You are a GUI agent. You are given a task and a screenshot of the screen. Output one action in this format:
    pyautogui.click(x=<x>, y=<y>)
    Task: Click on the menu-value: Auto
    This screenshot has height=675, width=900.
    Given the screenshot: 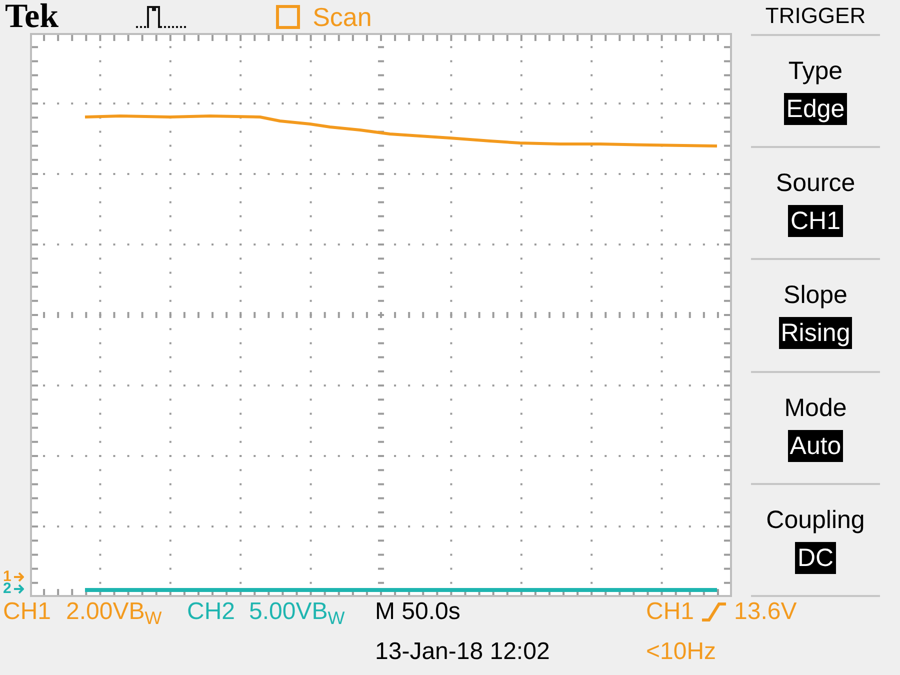 What is the action you would take?
    pyautogui.click(x=816, y=446)
    